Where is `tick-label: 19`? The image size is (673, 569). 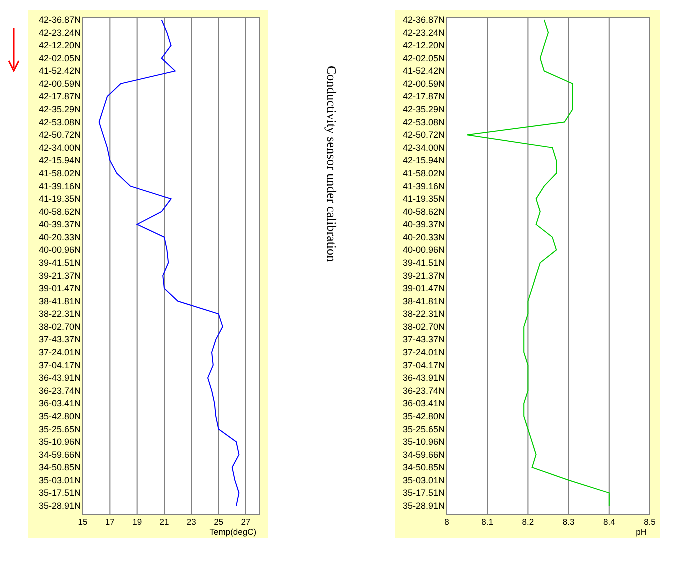
tick-label: 19 is located at coordinates (137, 522).